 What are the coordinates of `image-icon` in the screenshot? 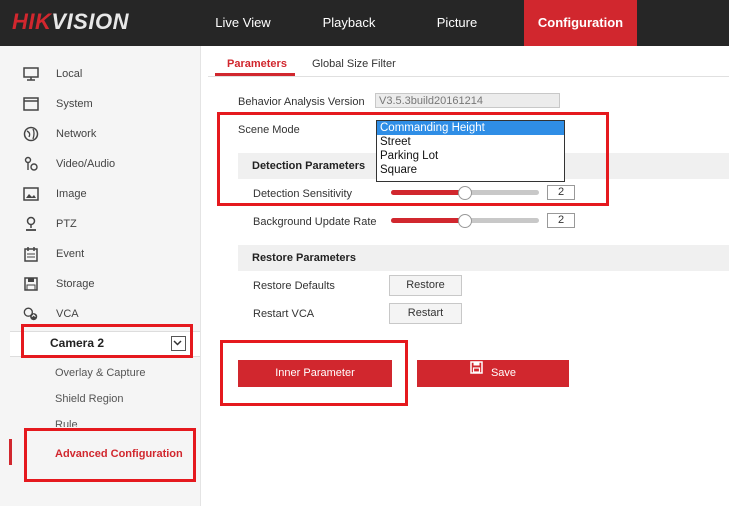 It's located at (31, 194).